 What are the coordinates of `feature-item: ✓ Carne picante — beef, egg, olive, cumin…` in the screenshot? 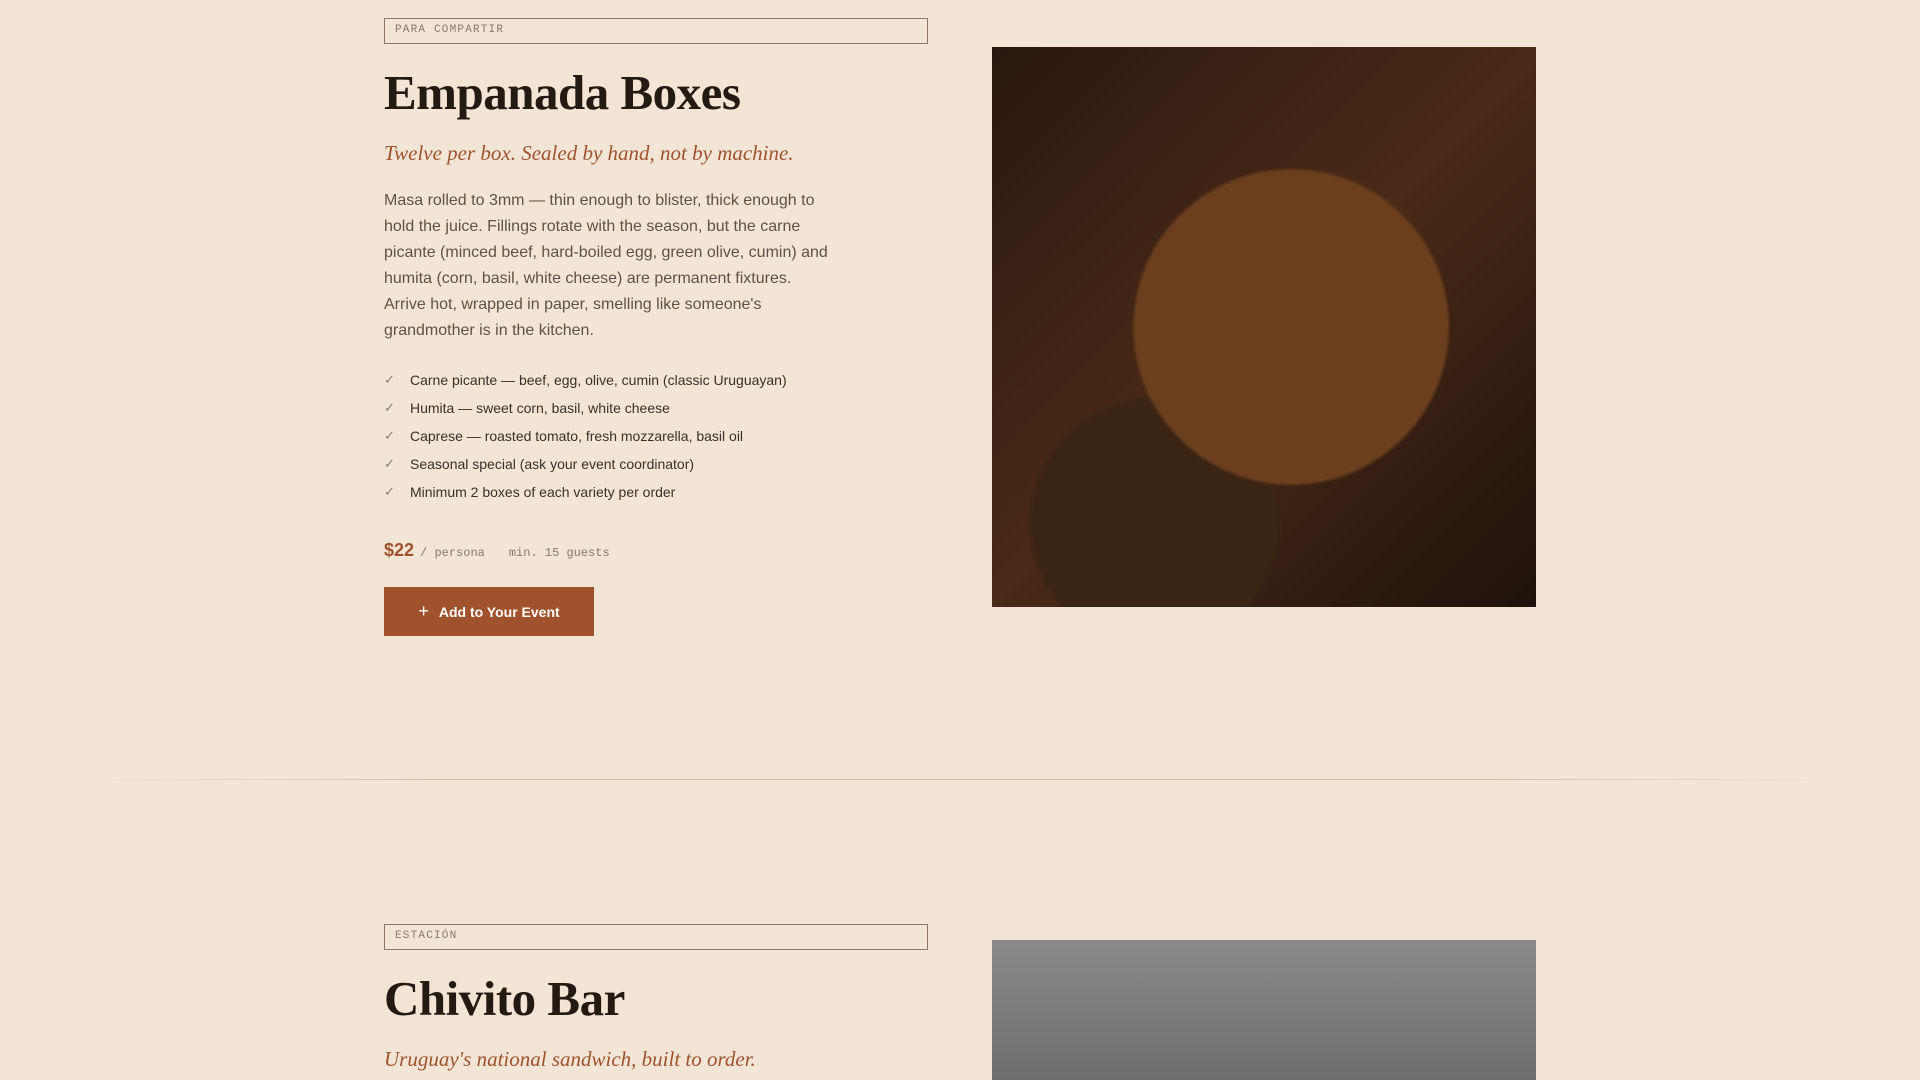 It's located at (585, 380).